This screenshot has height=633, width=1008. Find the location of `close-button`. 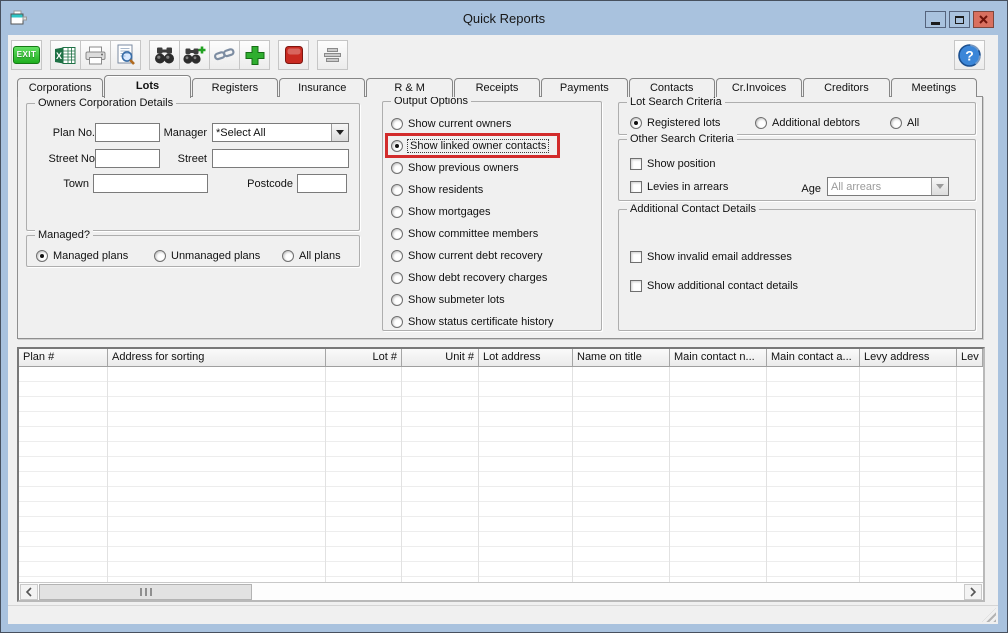

close-button is located at coordinates (983, 19).